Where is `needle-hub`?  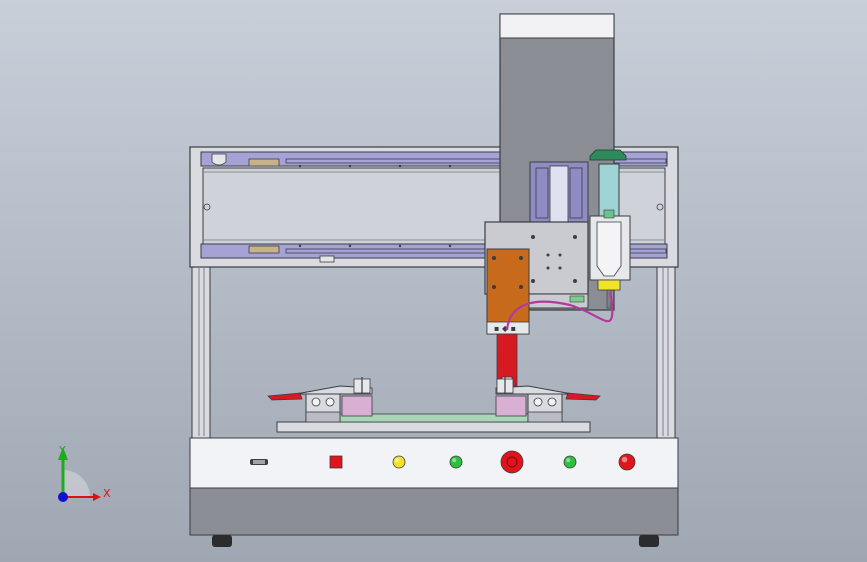
needle-hub is located at coordinates (609, 285).